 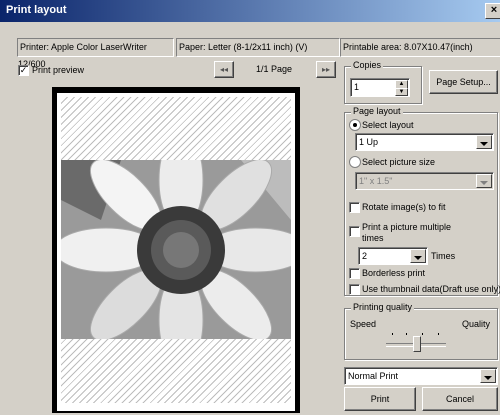 I want to click on printable-area-text: Printable area: 8.07X10.47(inch), so click(x=408, y=47).